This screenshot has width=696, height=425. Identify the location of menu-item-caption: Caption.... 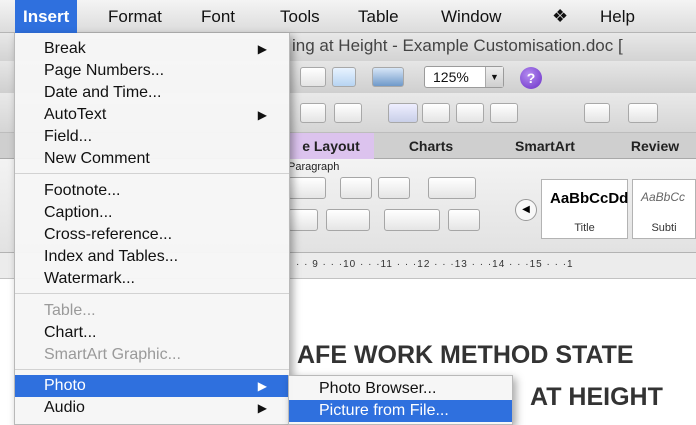
(152, 213).